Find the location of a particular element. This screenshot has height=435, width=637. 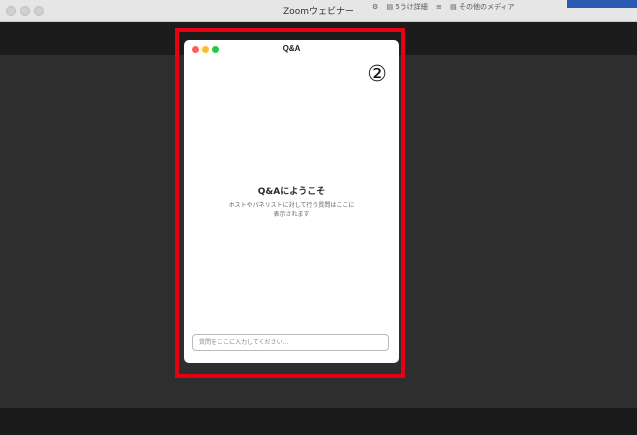

window-title: Zoomウェビナー is located at coordinates (318, 12).